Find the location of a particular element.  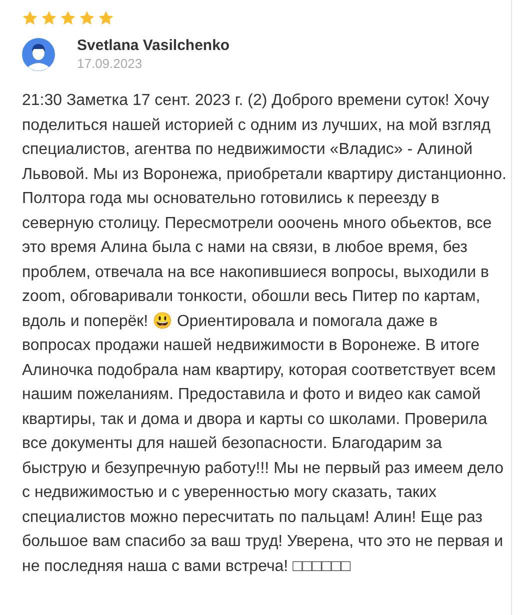

author-name: Svetlana Vasilchenko is located at coordinates (153, 45).